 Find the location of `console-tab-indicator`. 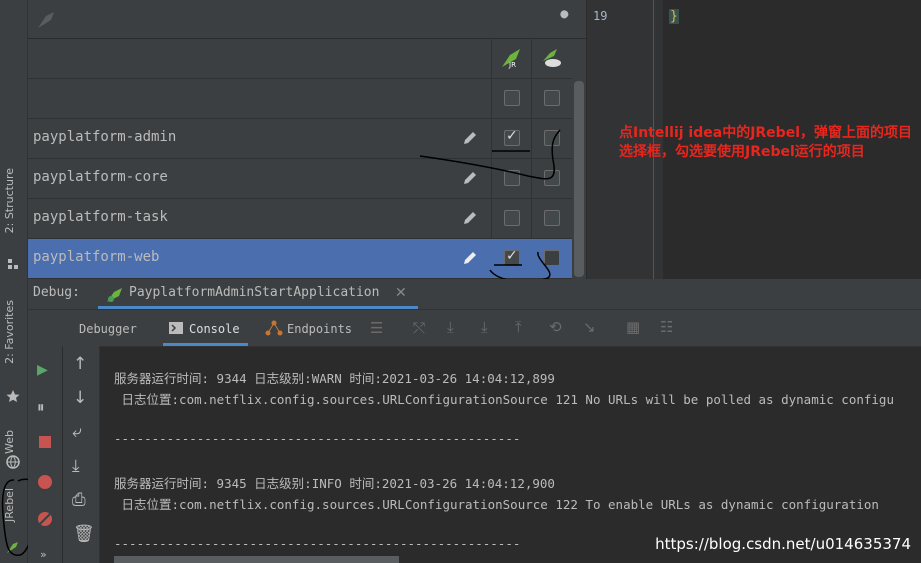

console-tab-indicator is located at coordinates (205, 344).